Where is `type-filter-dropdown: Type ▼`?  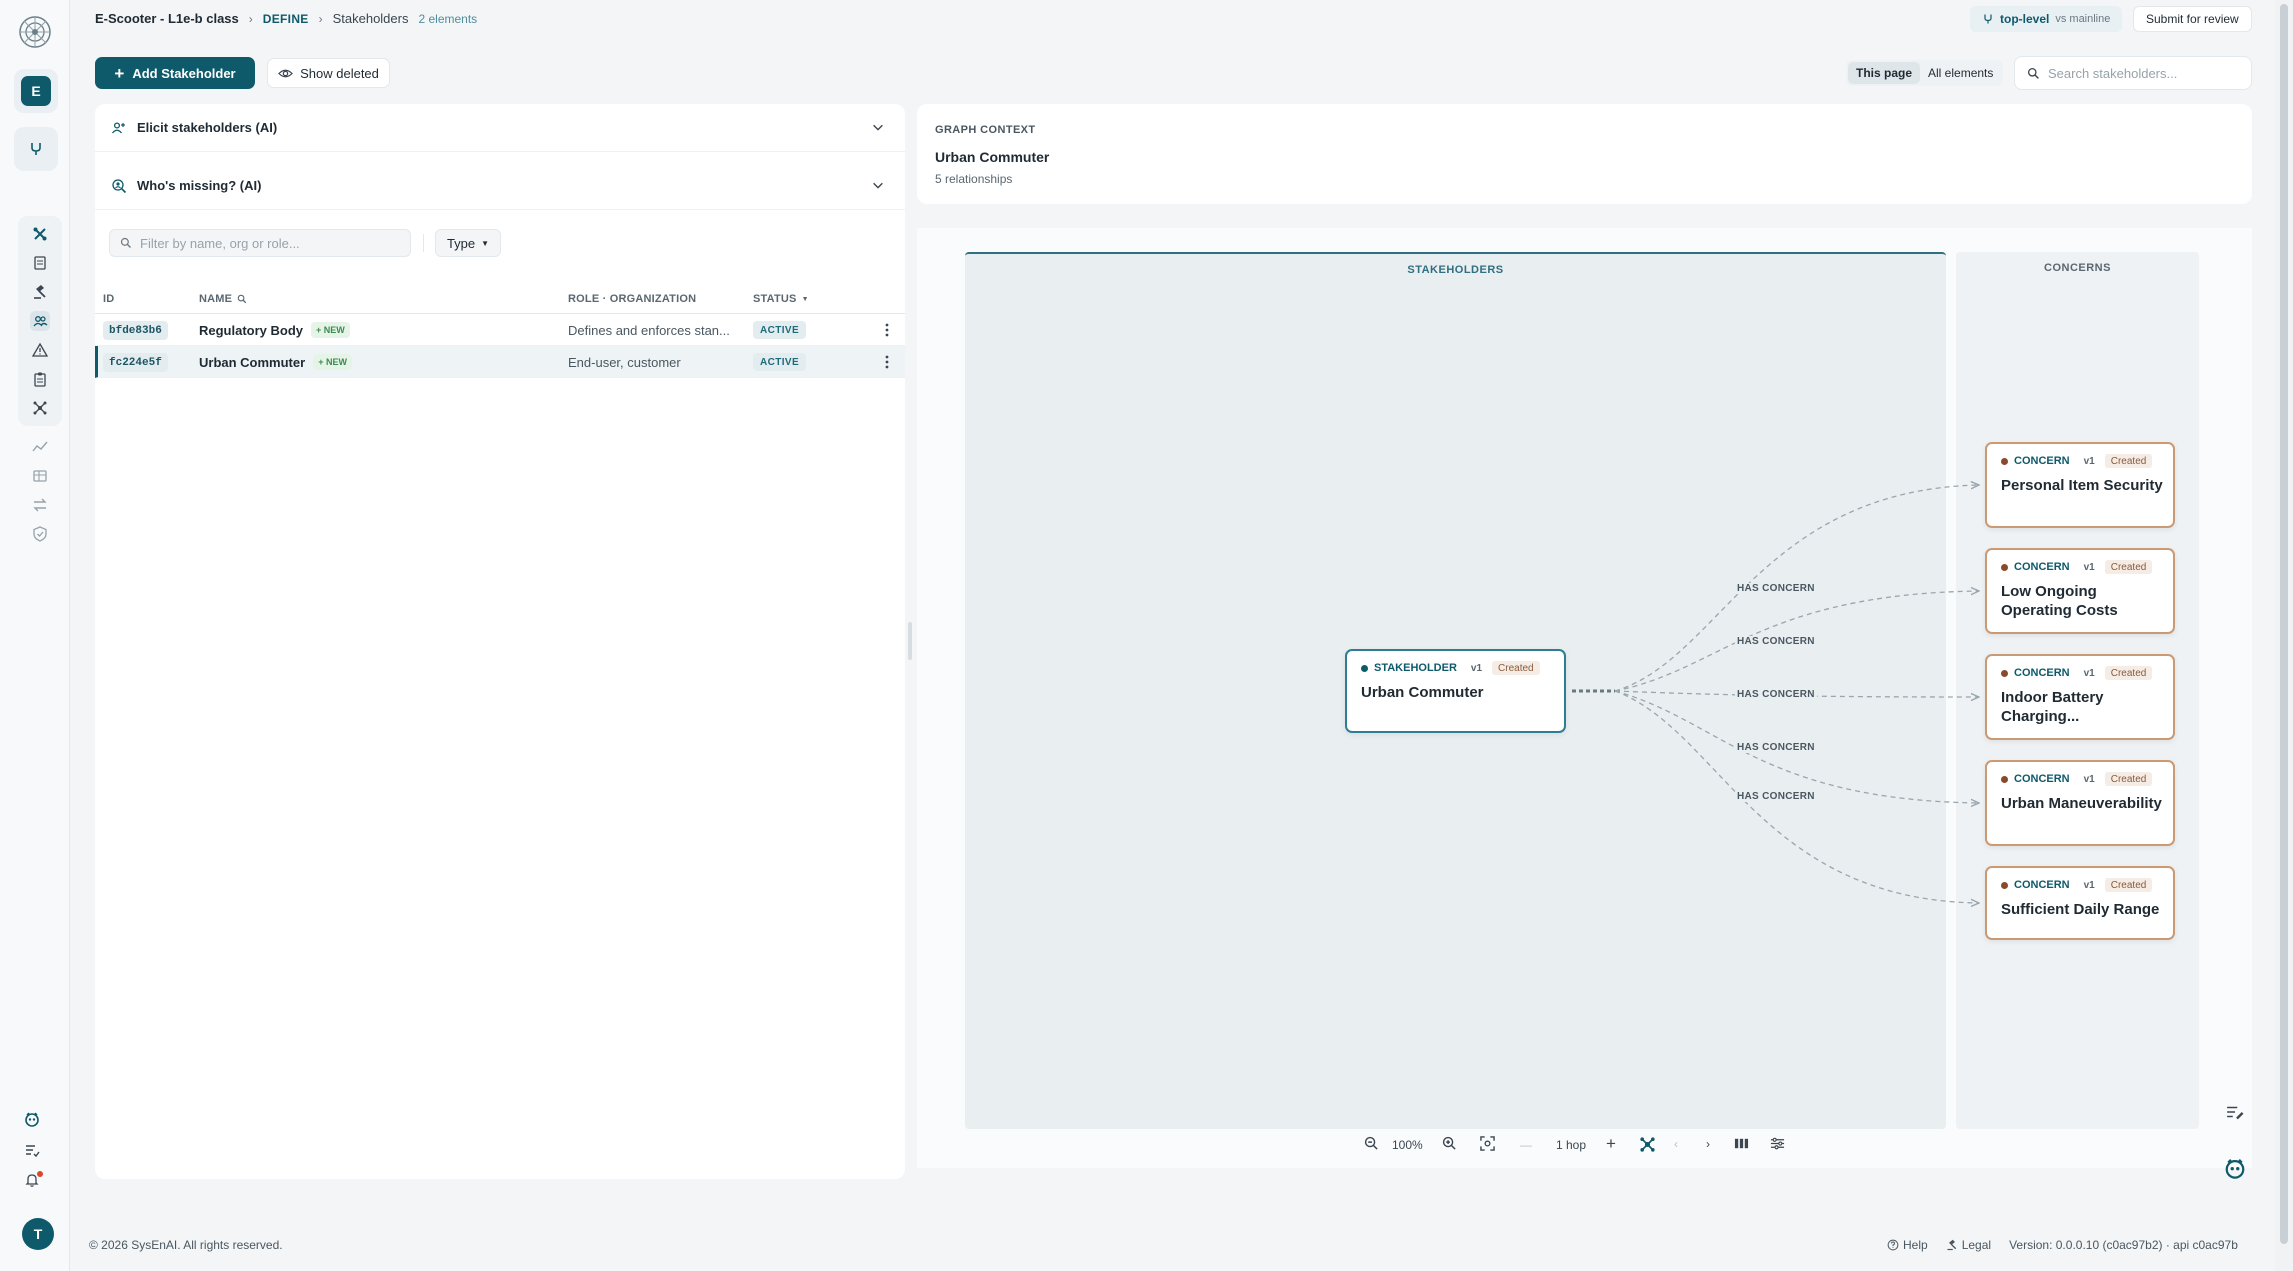
type-filter-dropdown: Type ▼ is located at coordinates (468, 243).